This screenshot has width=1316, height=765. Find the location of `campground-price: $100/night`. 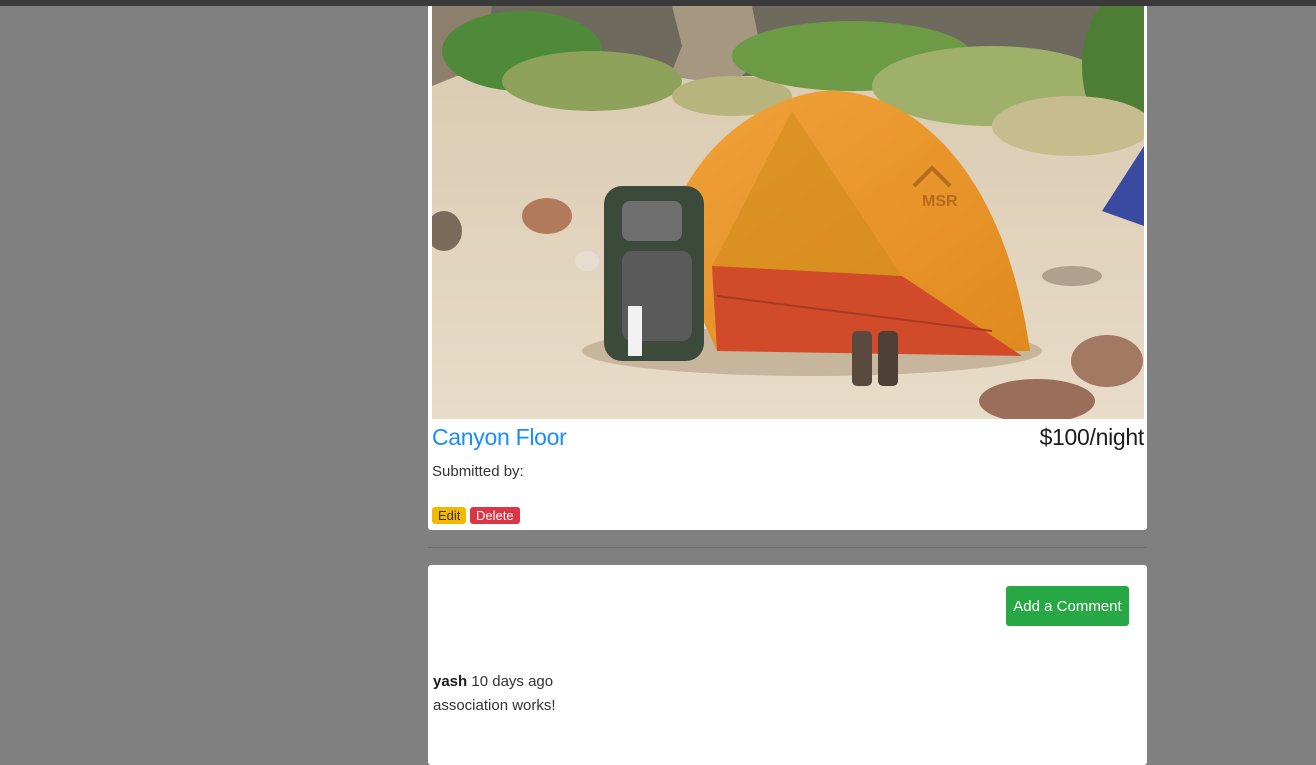

campground-price: $100/night is located at coordinates (1092, 437).